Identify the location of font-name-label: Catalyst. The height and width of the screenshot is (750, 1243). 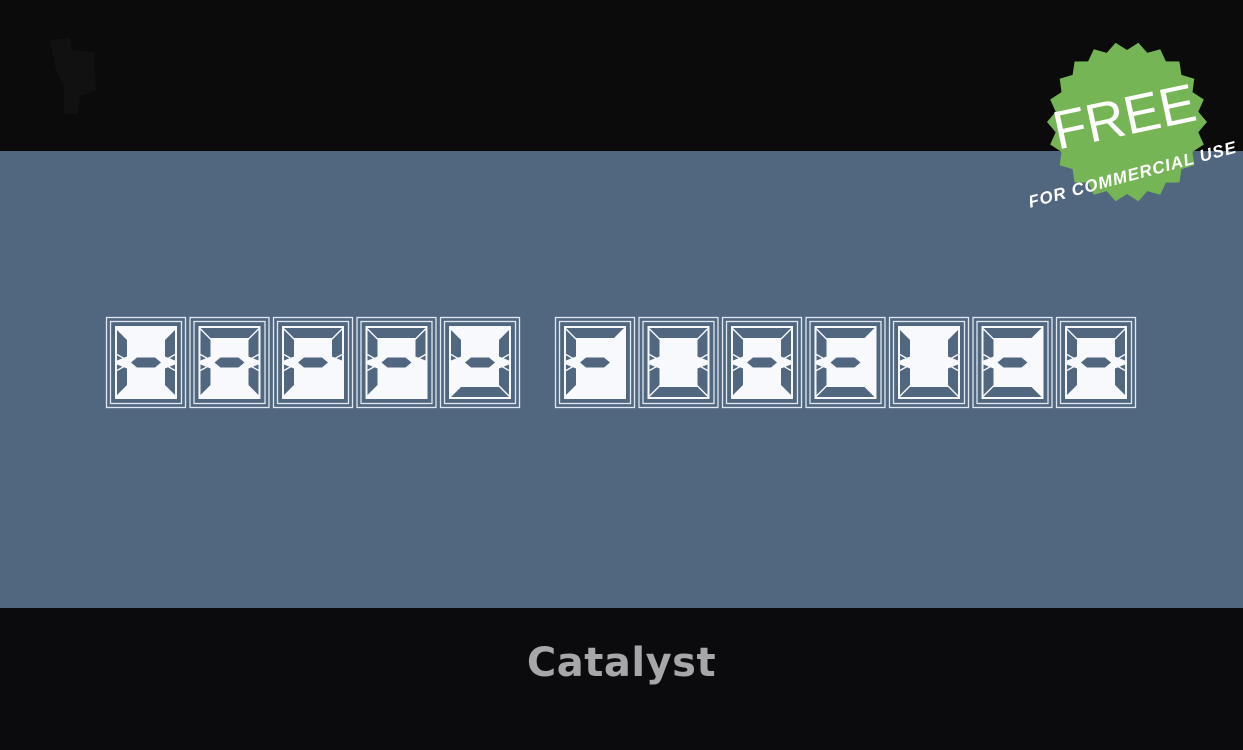
(621, 663).